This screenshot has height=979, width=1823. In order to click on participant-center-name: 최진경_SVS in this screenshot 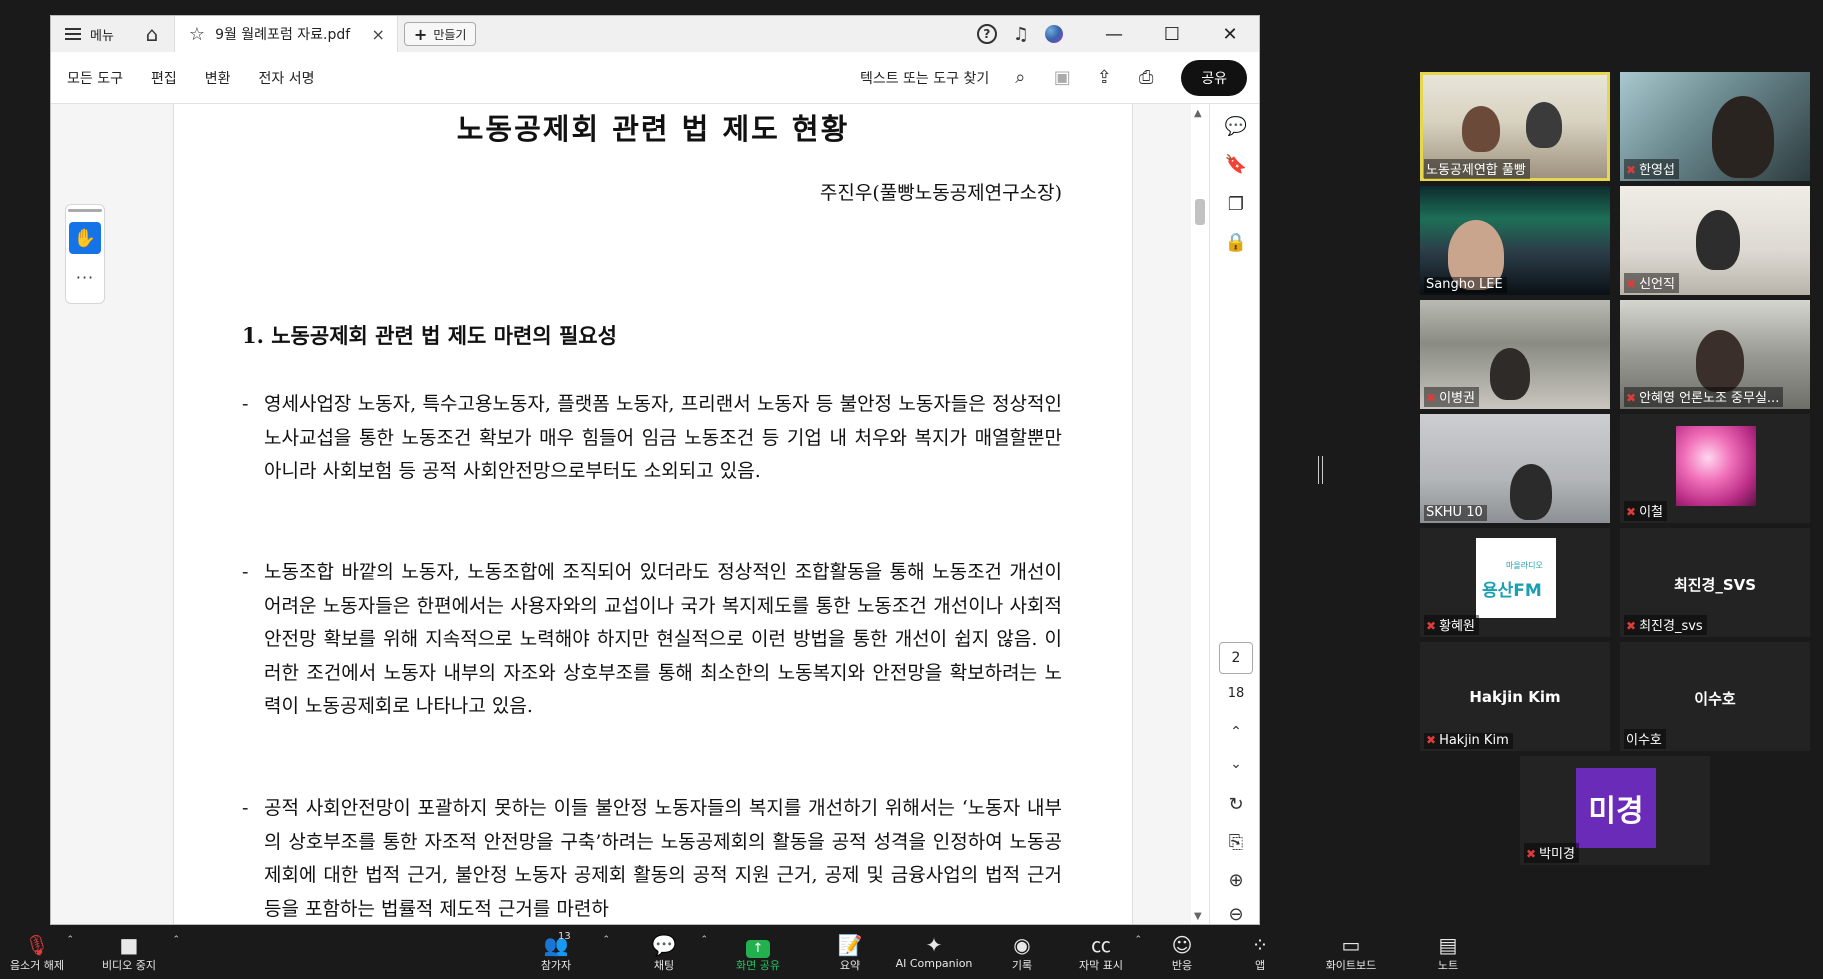, I will do `click(1715, 585)`.